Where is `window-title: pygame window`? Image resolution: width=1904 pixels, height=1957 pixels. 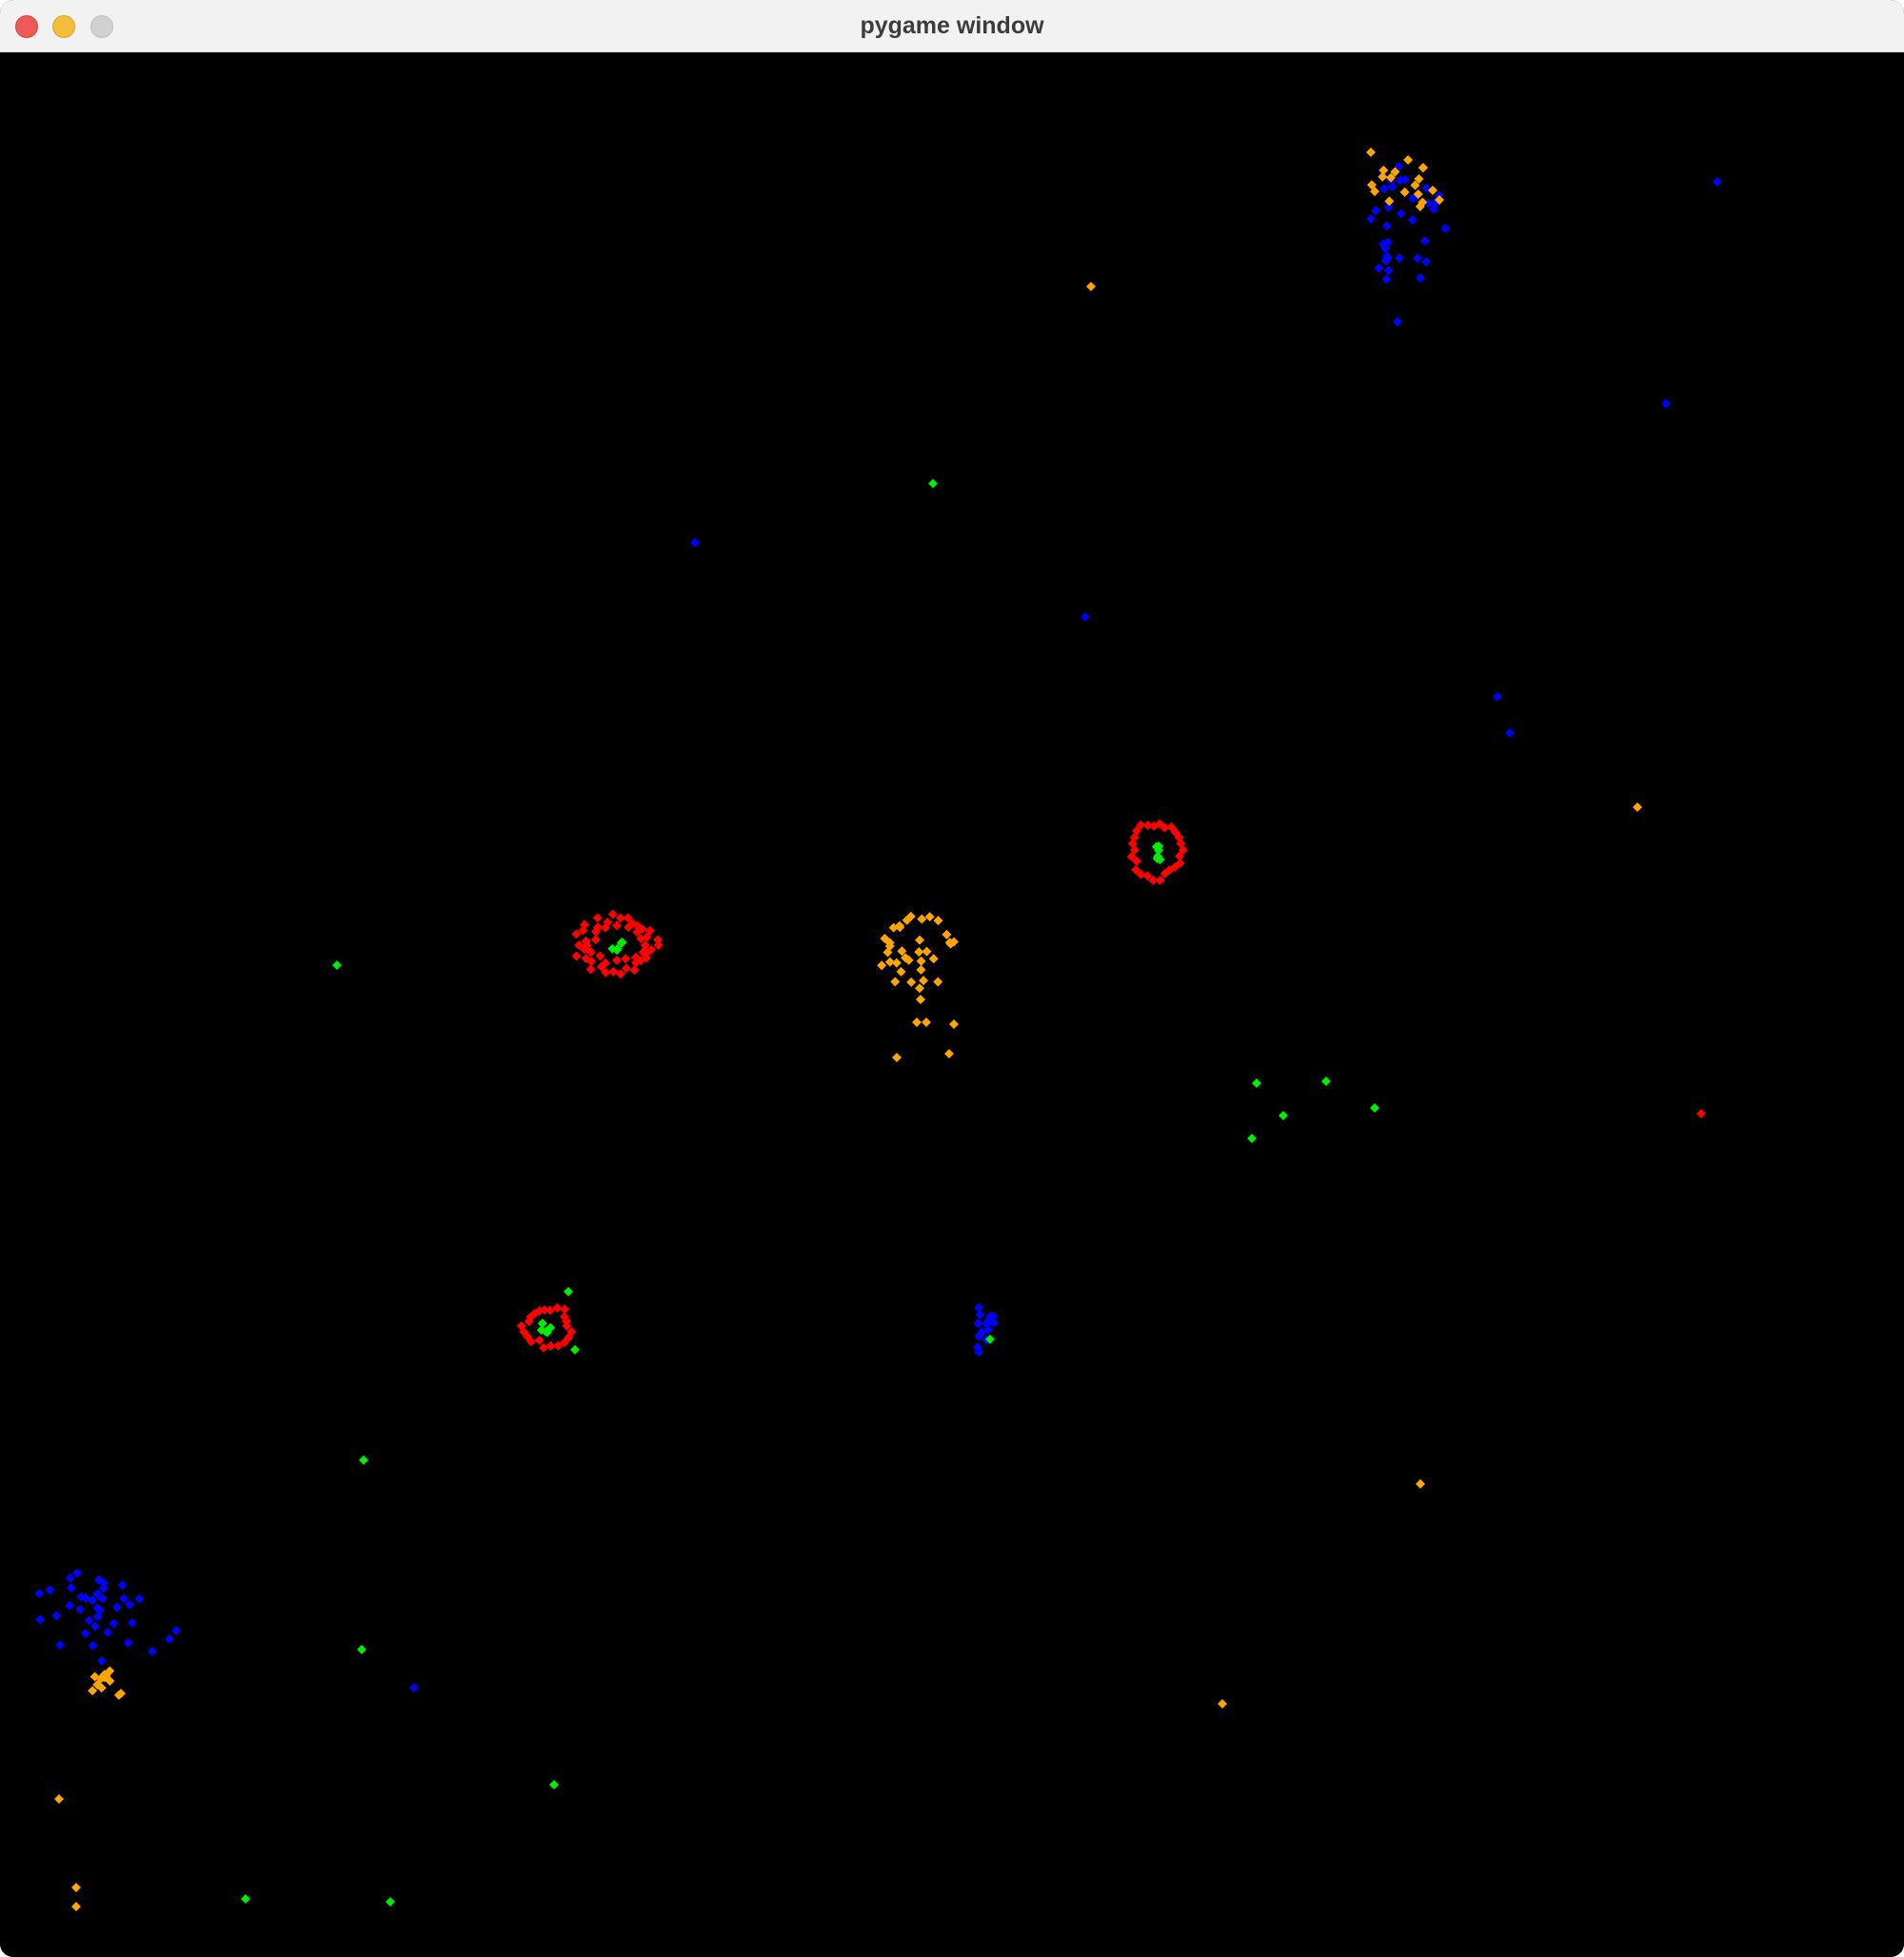 window-title: pygame window is located at coordinates (952, 25).